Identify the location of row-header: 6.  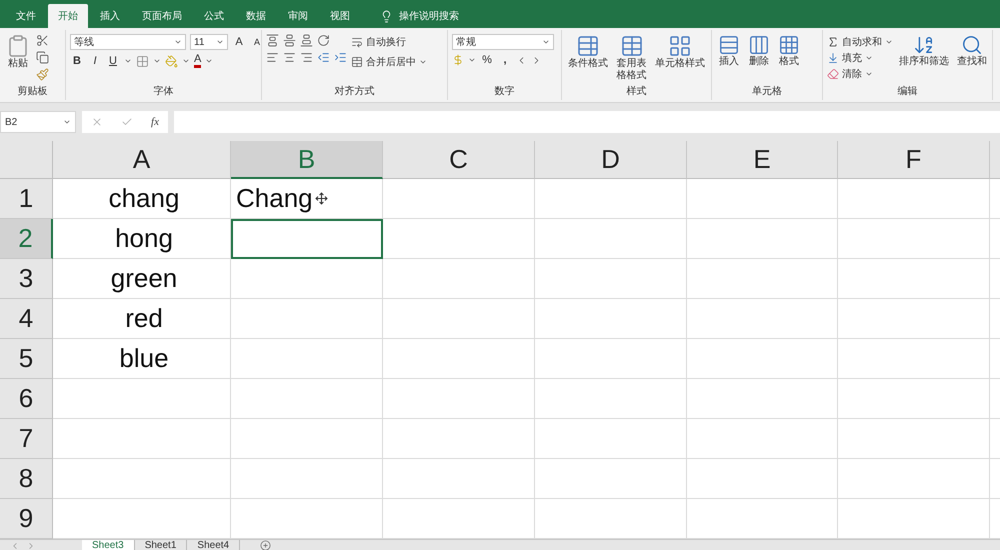
(26, 399).